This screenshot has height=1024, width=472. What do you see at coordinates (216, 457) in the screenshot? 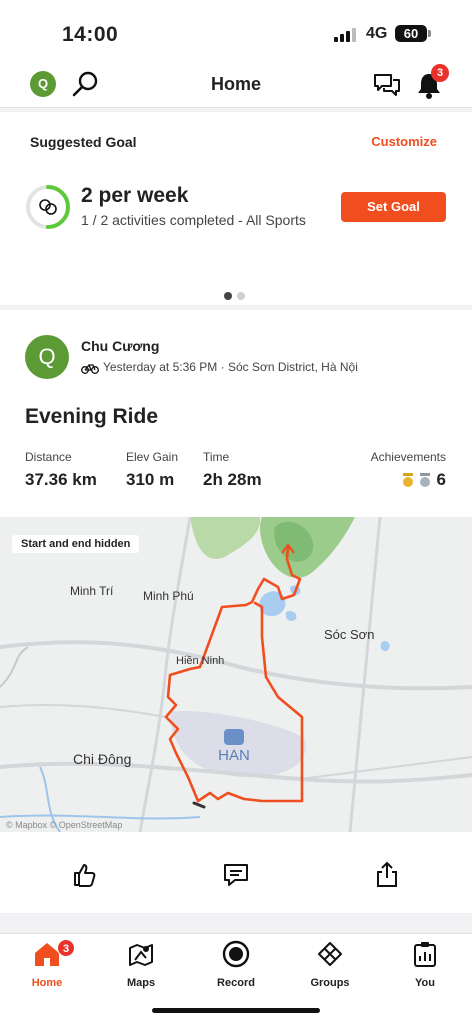
I see `stat-label: Time` at bounding box center [216, 457].